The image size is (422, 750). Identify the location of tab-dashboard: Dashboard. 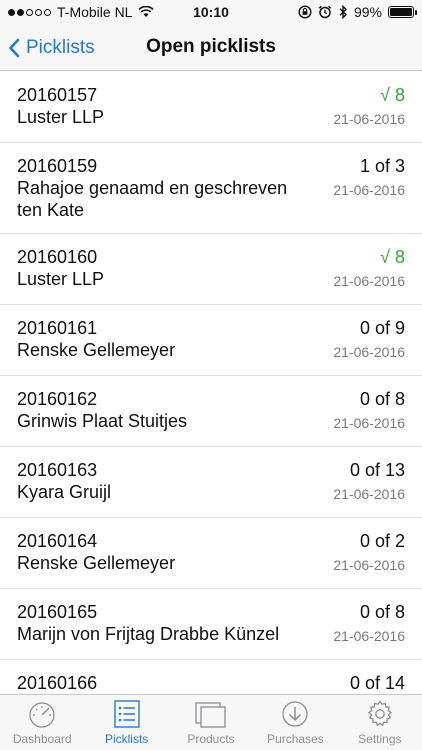
(42, 722).